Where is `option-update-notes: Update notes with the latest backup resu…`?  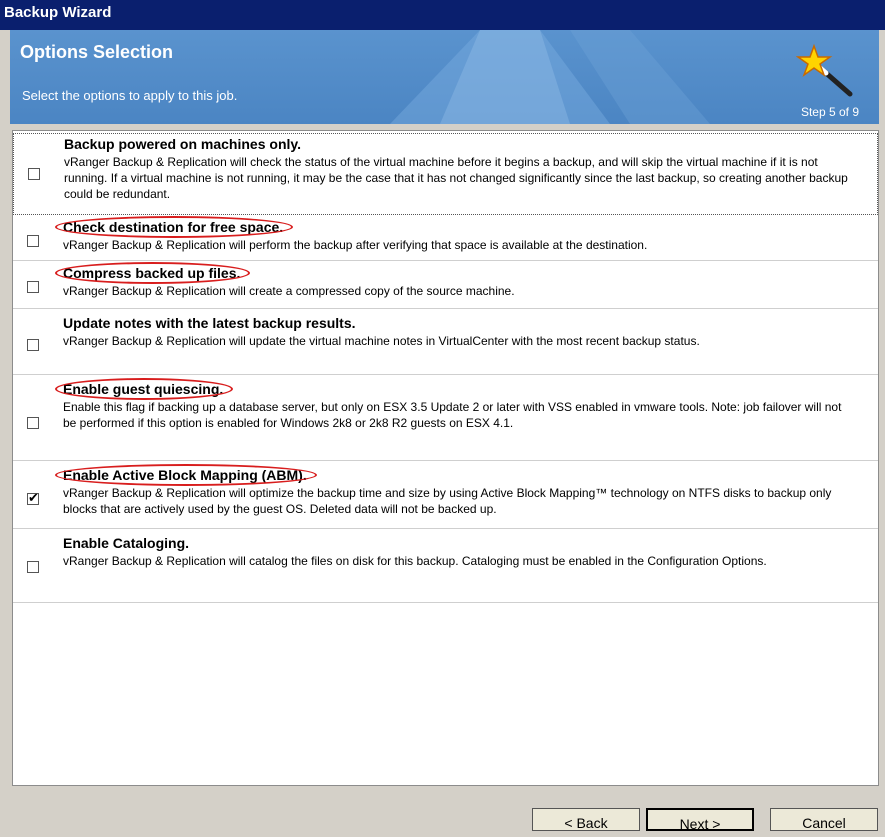
option-update-notes: Update notes with the latest backup resu… is located at coordinates (445, 344).